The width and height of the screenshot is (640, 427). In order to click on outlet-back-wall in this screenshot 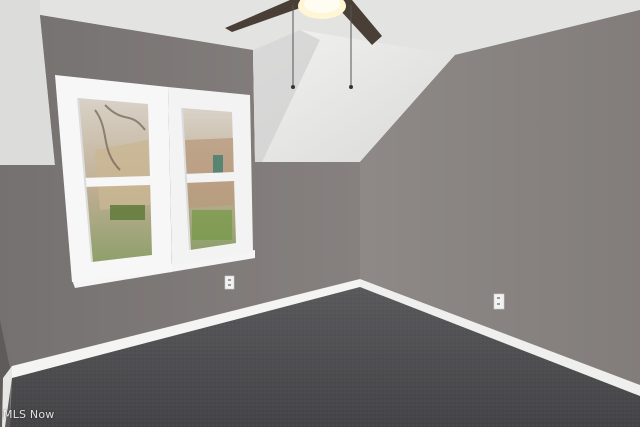, I will do `click(229, 282)`.